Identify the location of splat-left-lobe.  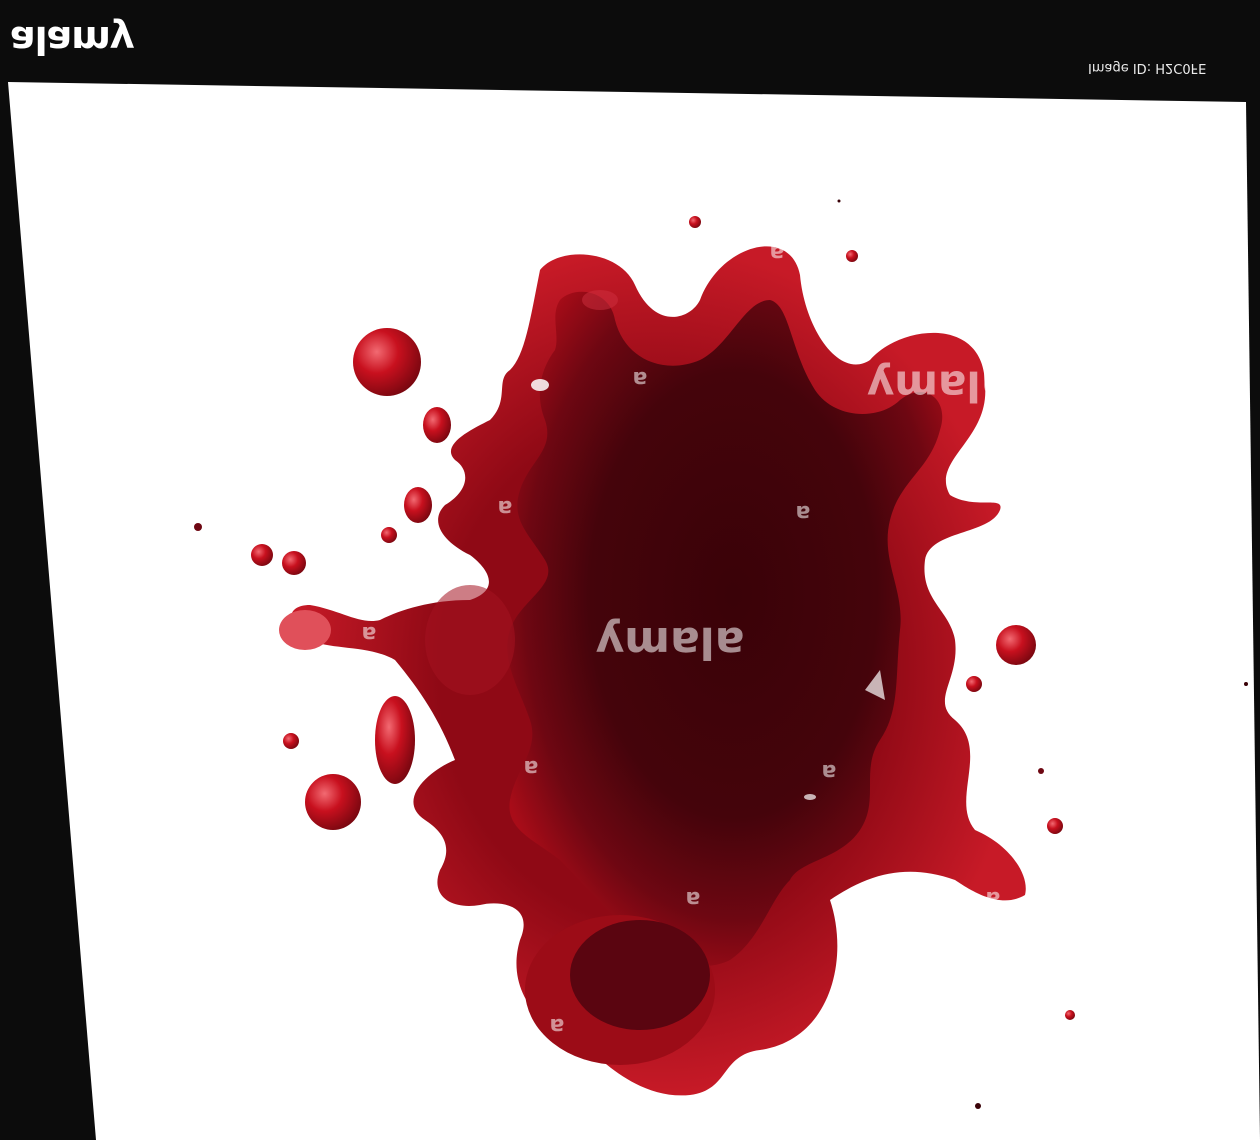
(470, 640).